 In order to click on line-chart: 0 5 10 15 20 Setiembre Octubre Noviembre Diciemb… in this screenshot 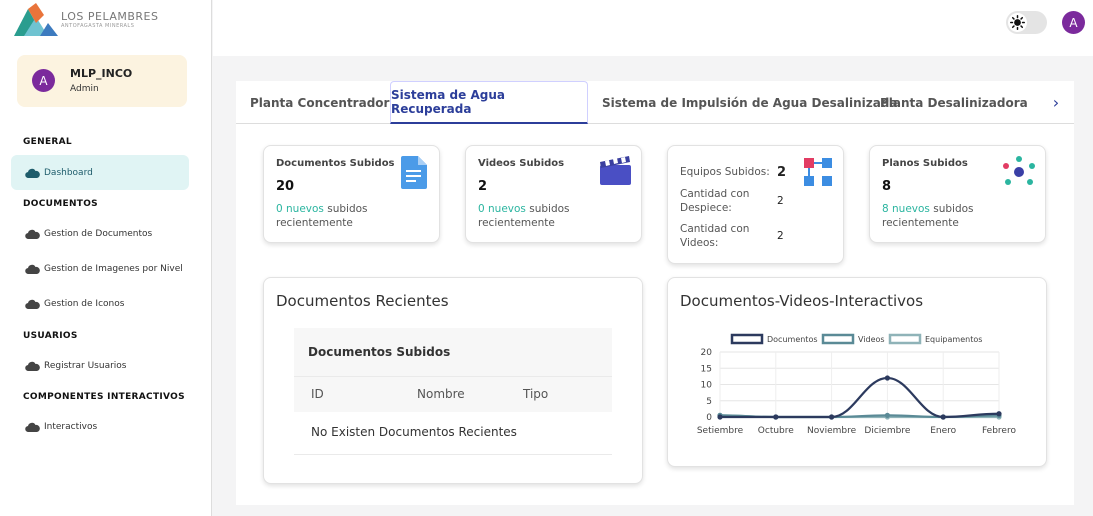, I will do `click(856, 384)`.